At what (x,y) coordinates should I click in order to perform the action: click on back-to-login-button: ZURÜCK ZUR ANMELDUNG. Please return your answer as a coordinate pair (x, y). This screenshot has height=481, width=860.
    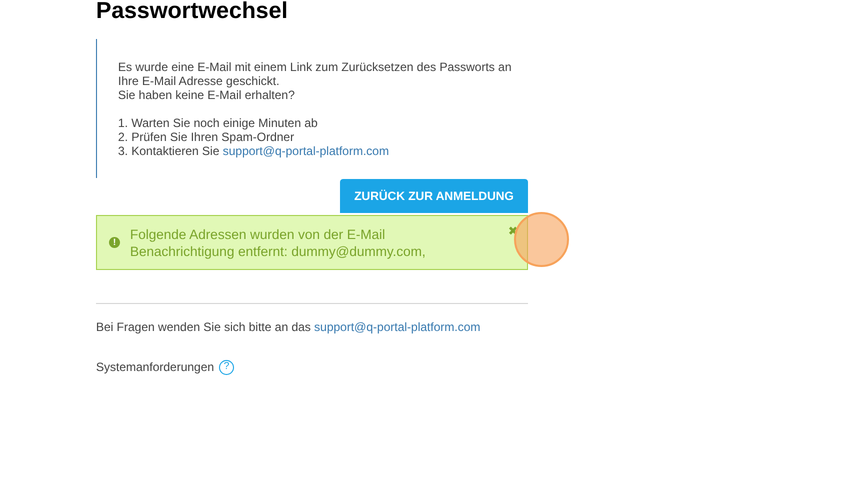
    Looking at the image, I should click on (434, 196).